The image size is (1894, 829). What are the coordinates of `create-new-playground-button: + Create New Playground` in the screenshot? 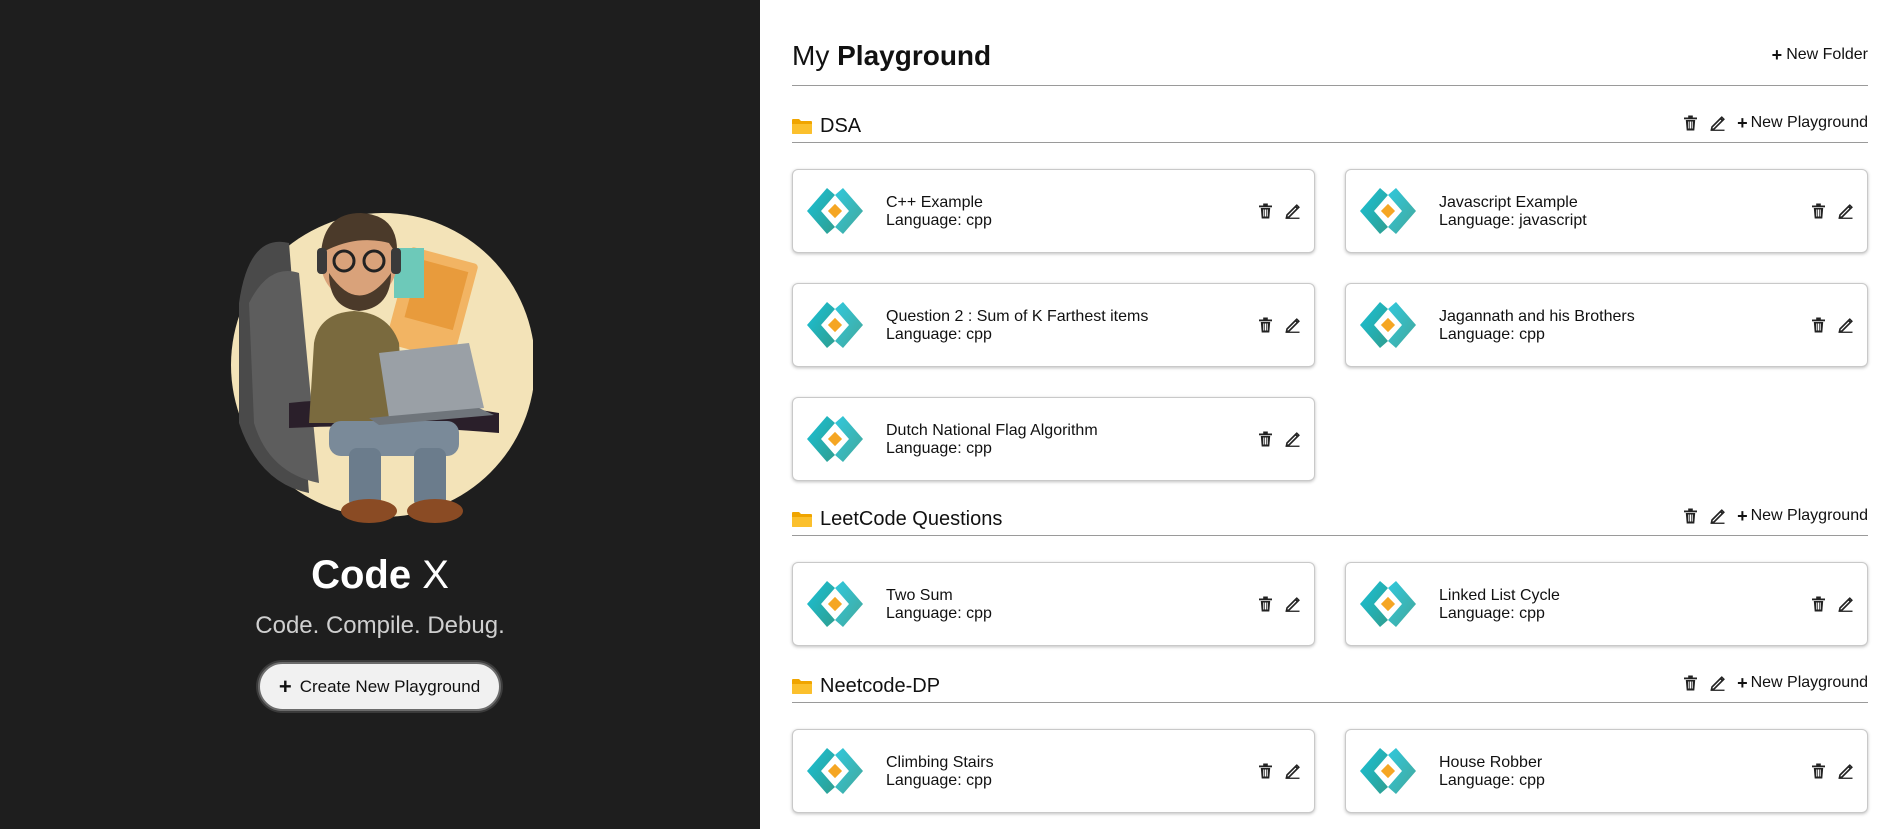 It's located at (379, 686).